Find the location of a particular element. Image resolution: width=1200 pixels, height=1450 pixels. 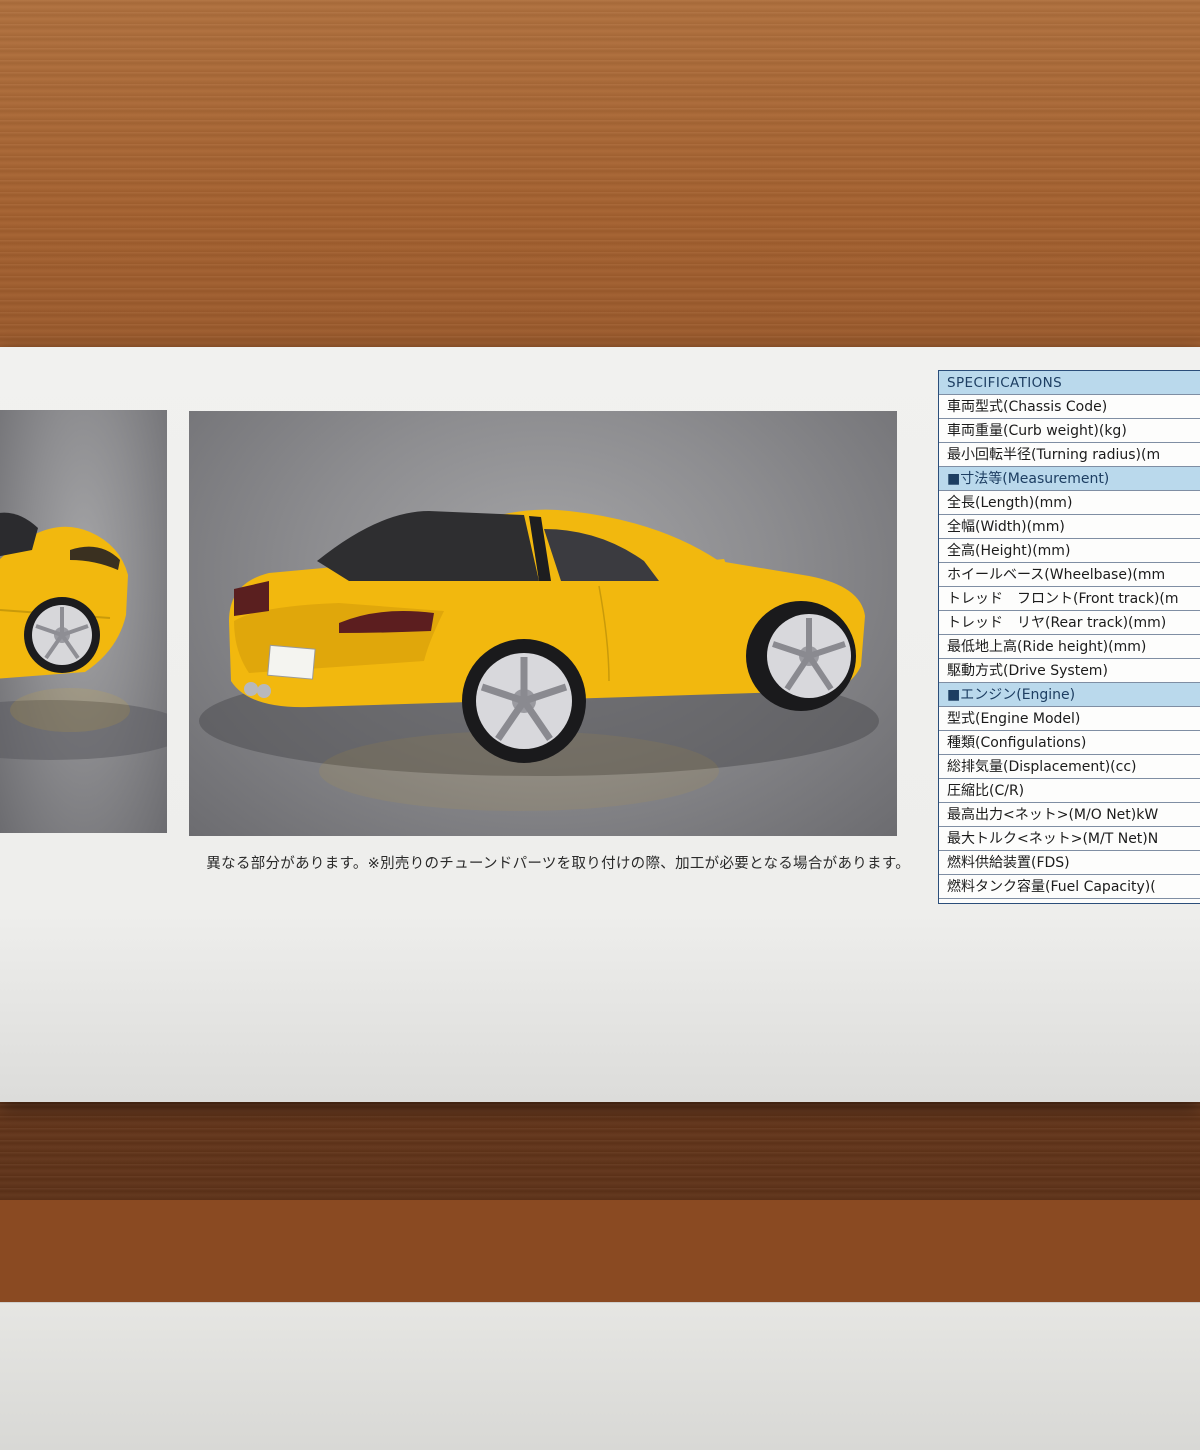

car-photo-front-view is located at coordinates (83, 621).